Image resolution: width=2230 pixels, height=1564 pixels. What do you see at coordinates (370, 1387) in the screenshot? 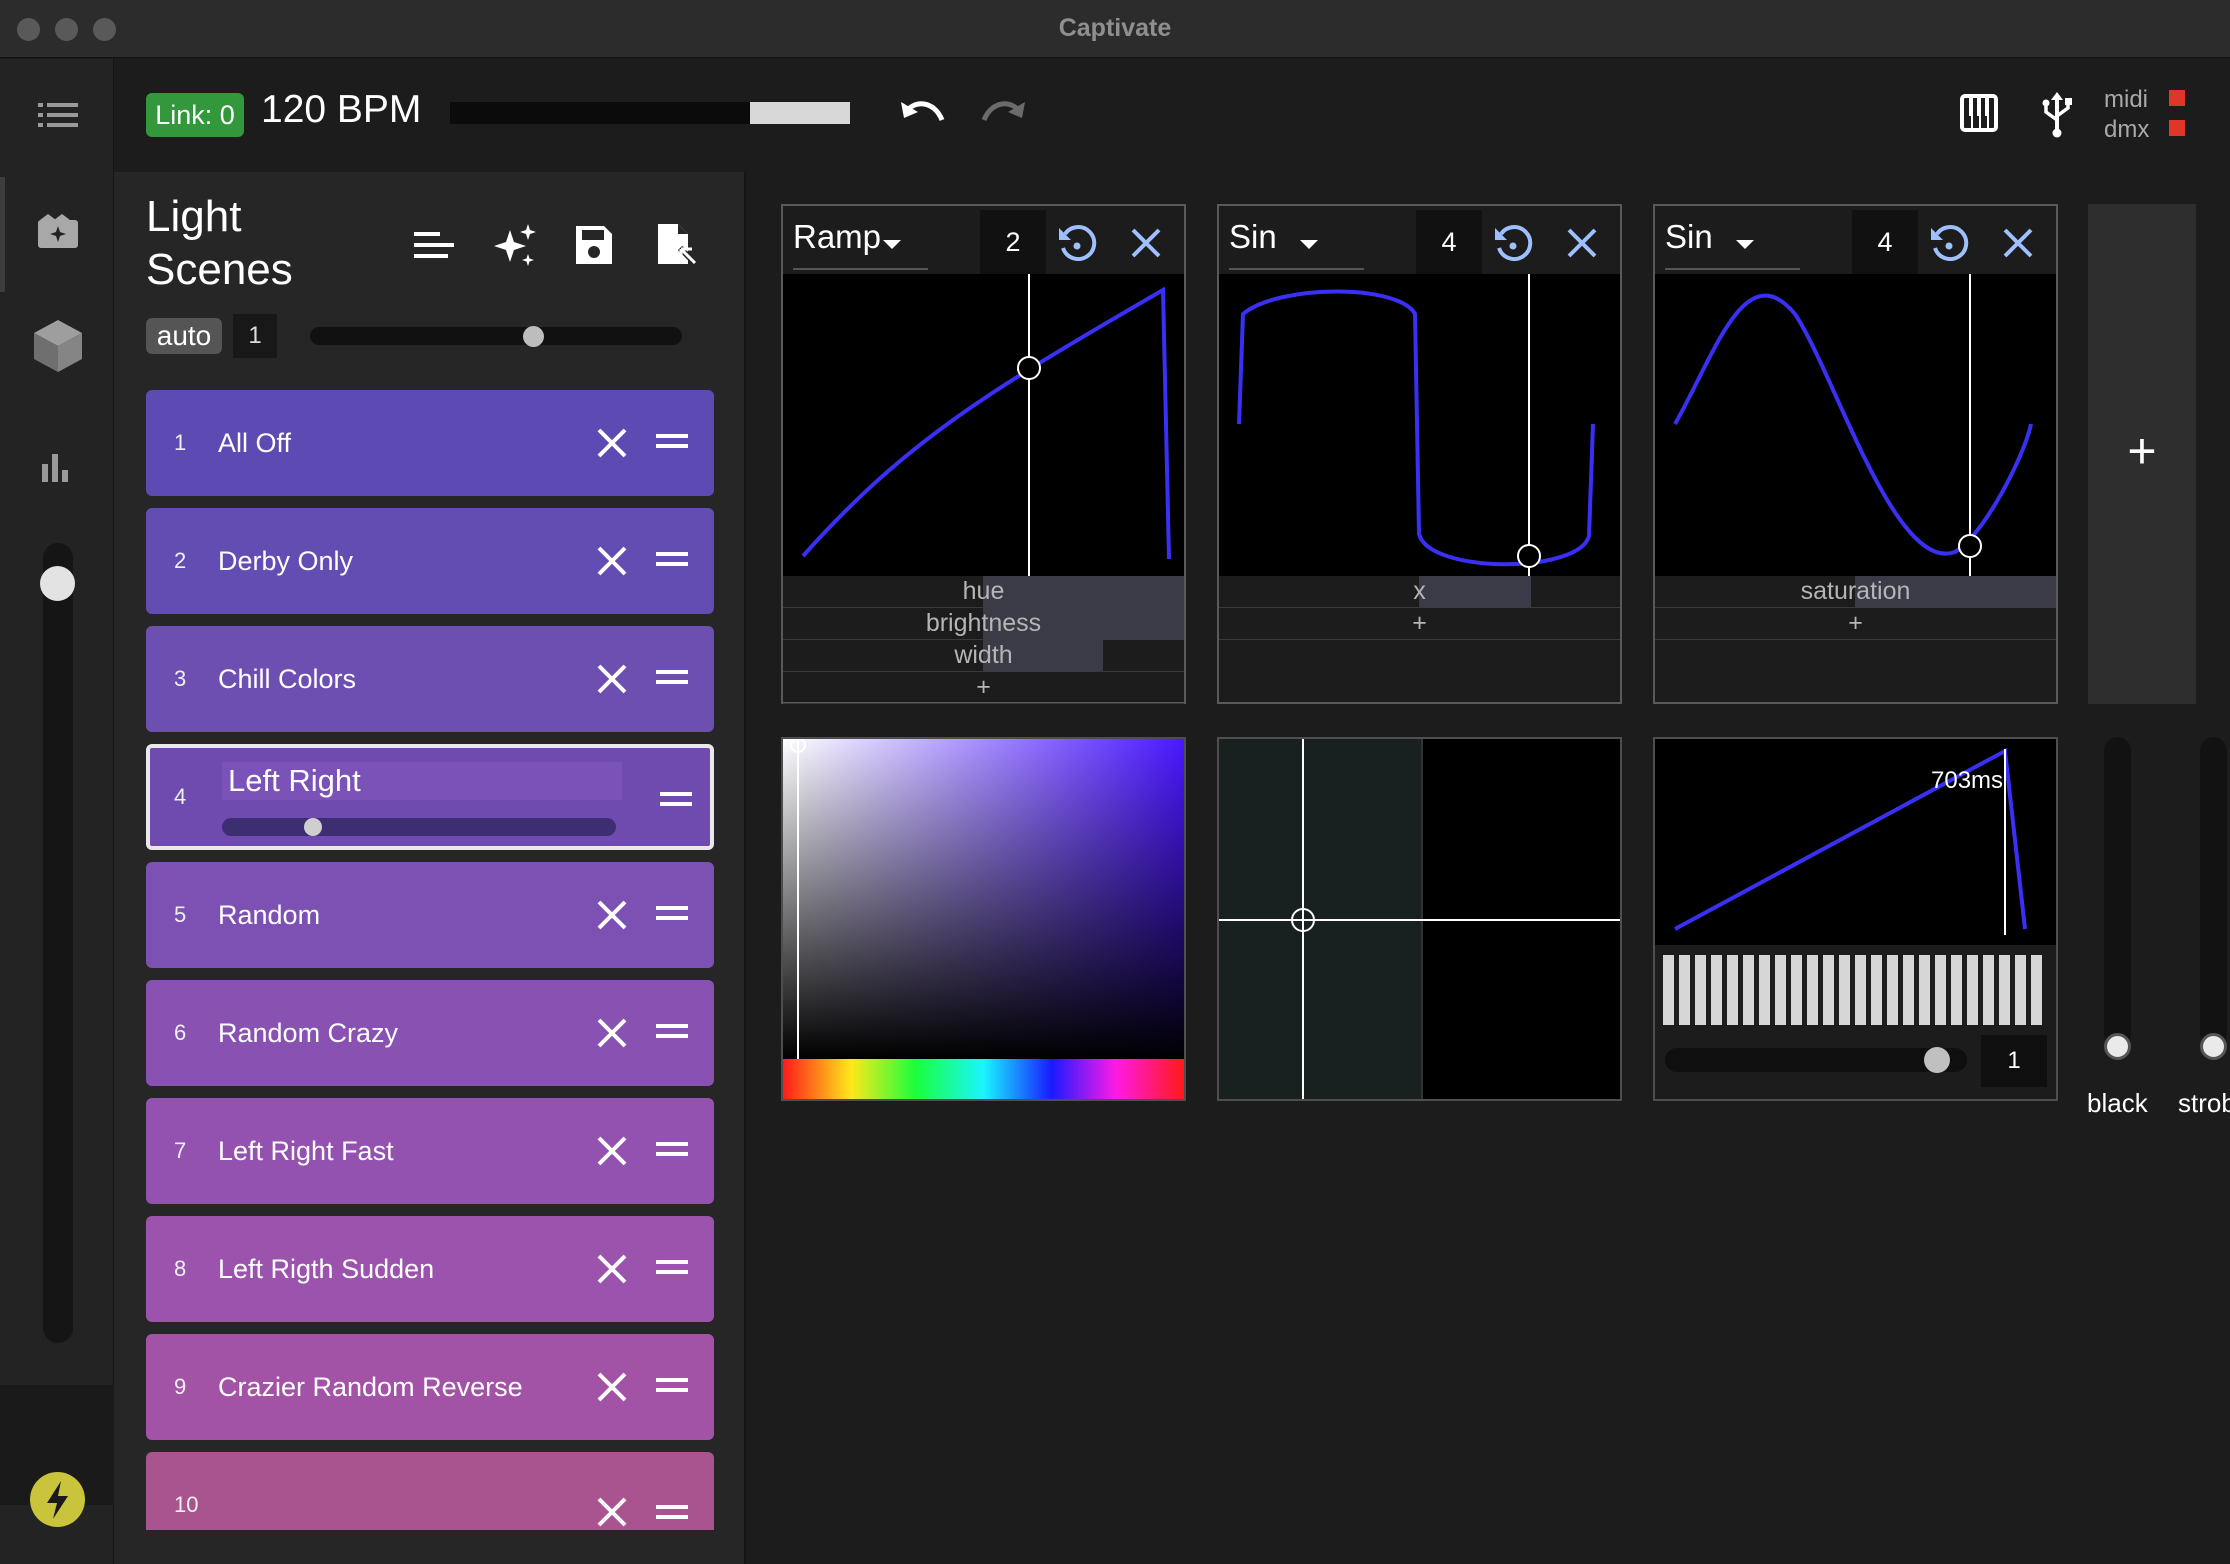
I see `scene-name: Crazier Random Reverse` at bounding box center [370, 1387].